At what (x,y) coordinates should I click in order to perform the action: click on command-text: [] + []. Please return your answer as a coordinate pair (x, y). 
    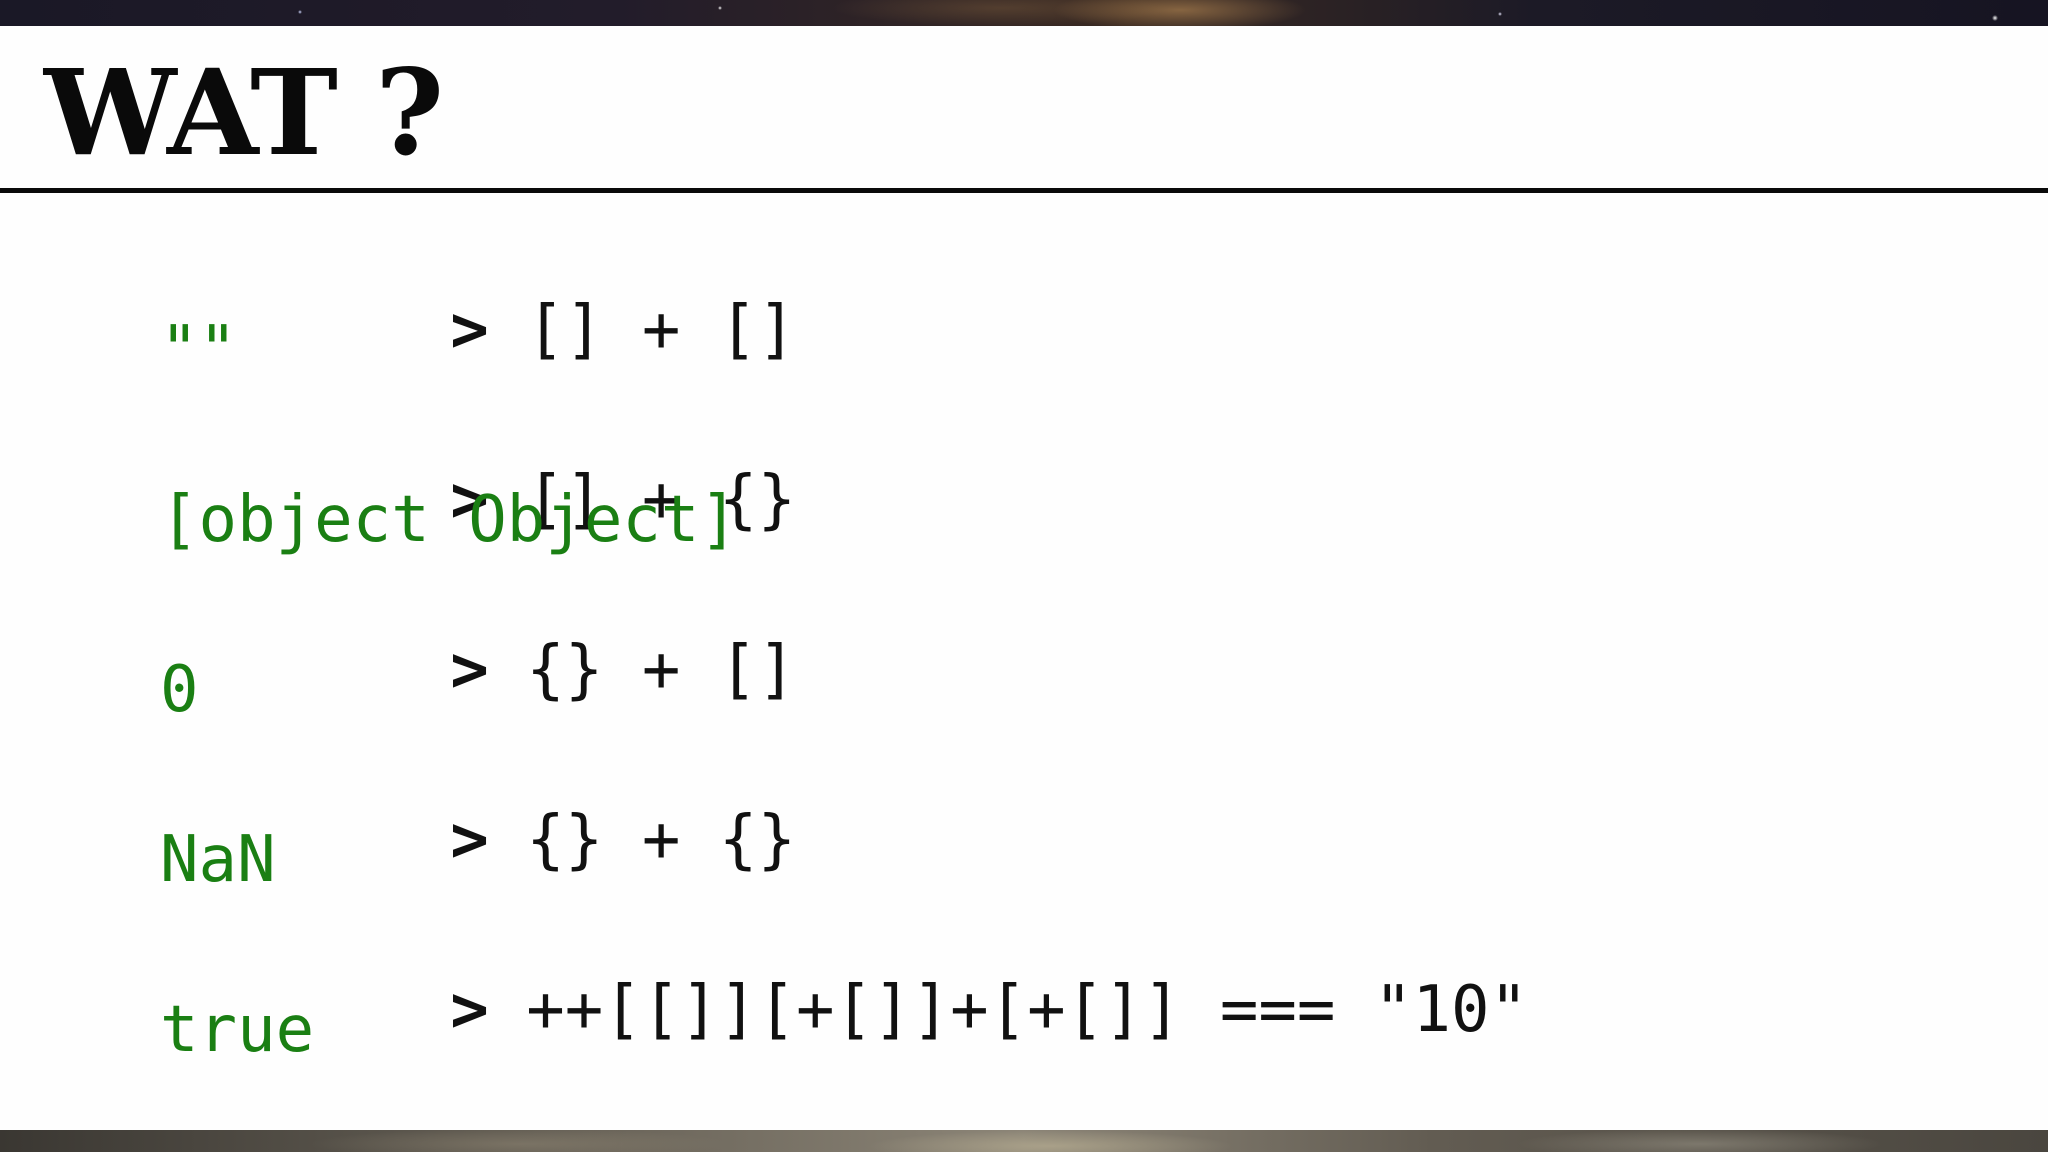
    Looking at the image, I should click on (661, 330).